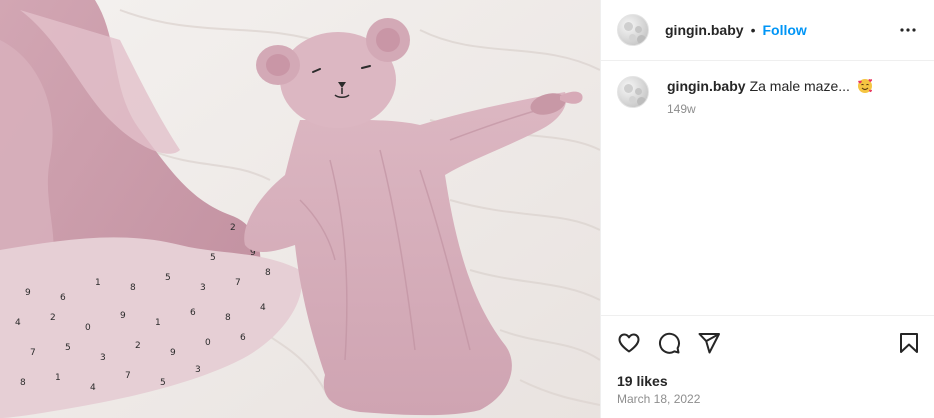 The width and height of the screenshot is (934, 418). Describe the element at coordinates (784, 30) in the screenshot. I see `follow-button: Follow` at that location.